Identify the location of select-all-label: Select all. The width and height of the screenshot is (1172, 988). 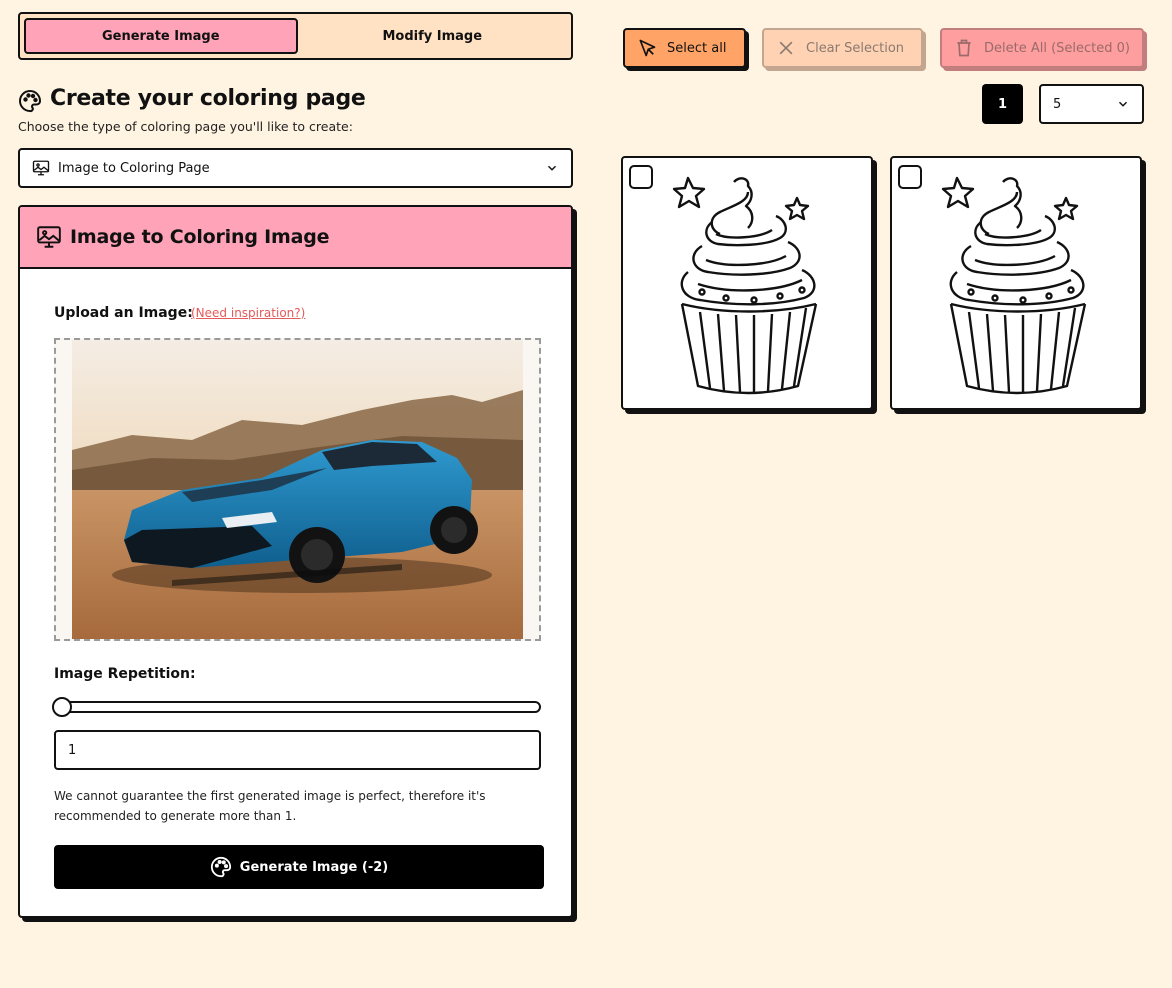
(697, 48).